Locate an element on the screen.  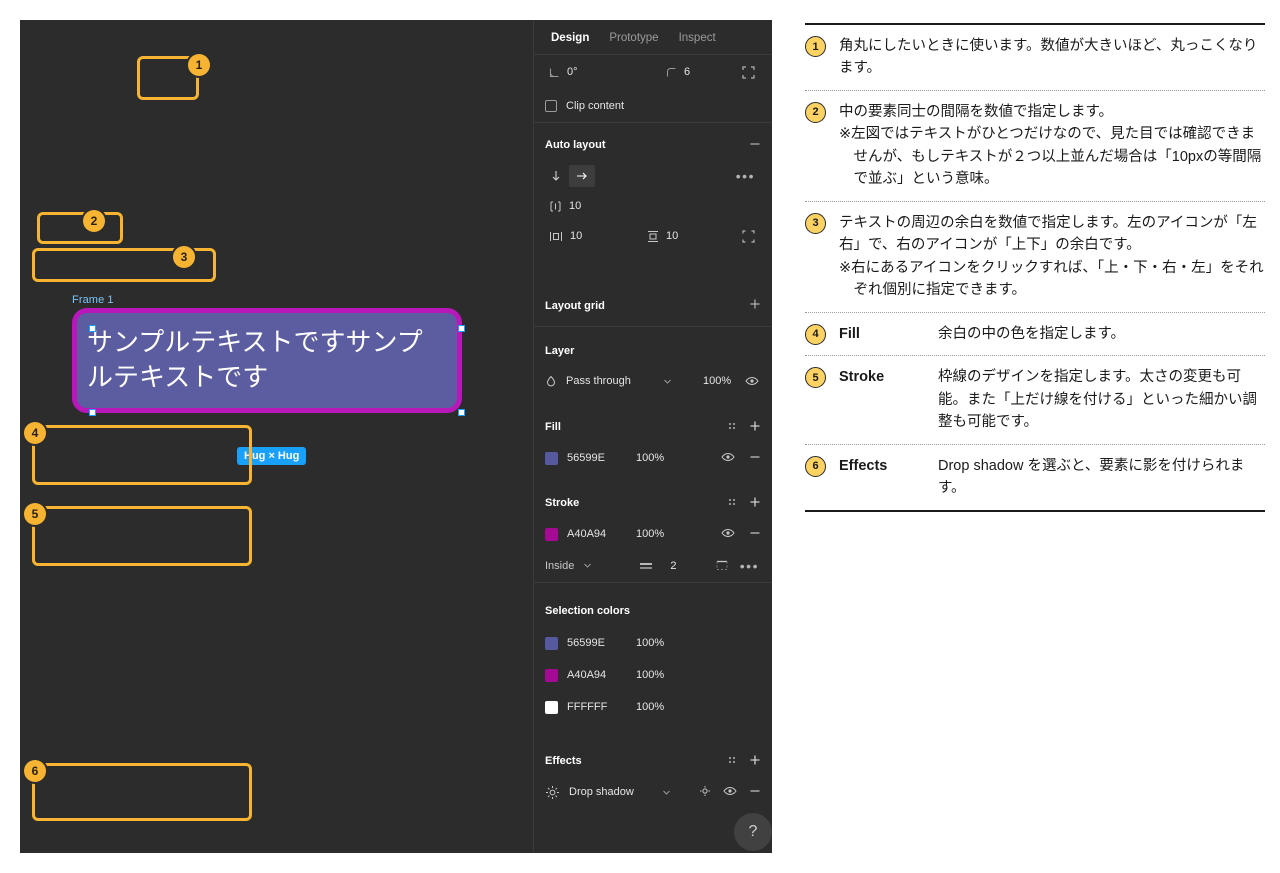
selection-color-row: 56599E 100% is located at coordinates (653, 643).